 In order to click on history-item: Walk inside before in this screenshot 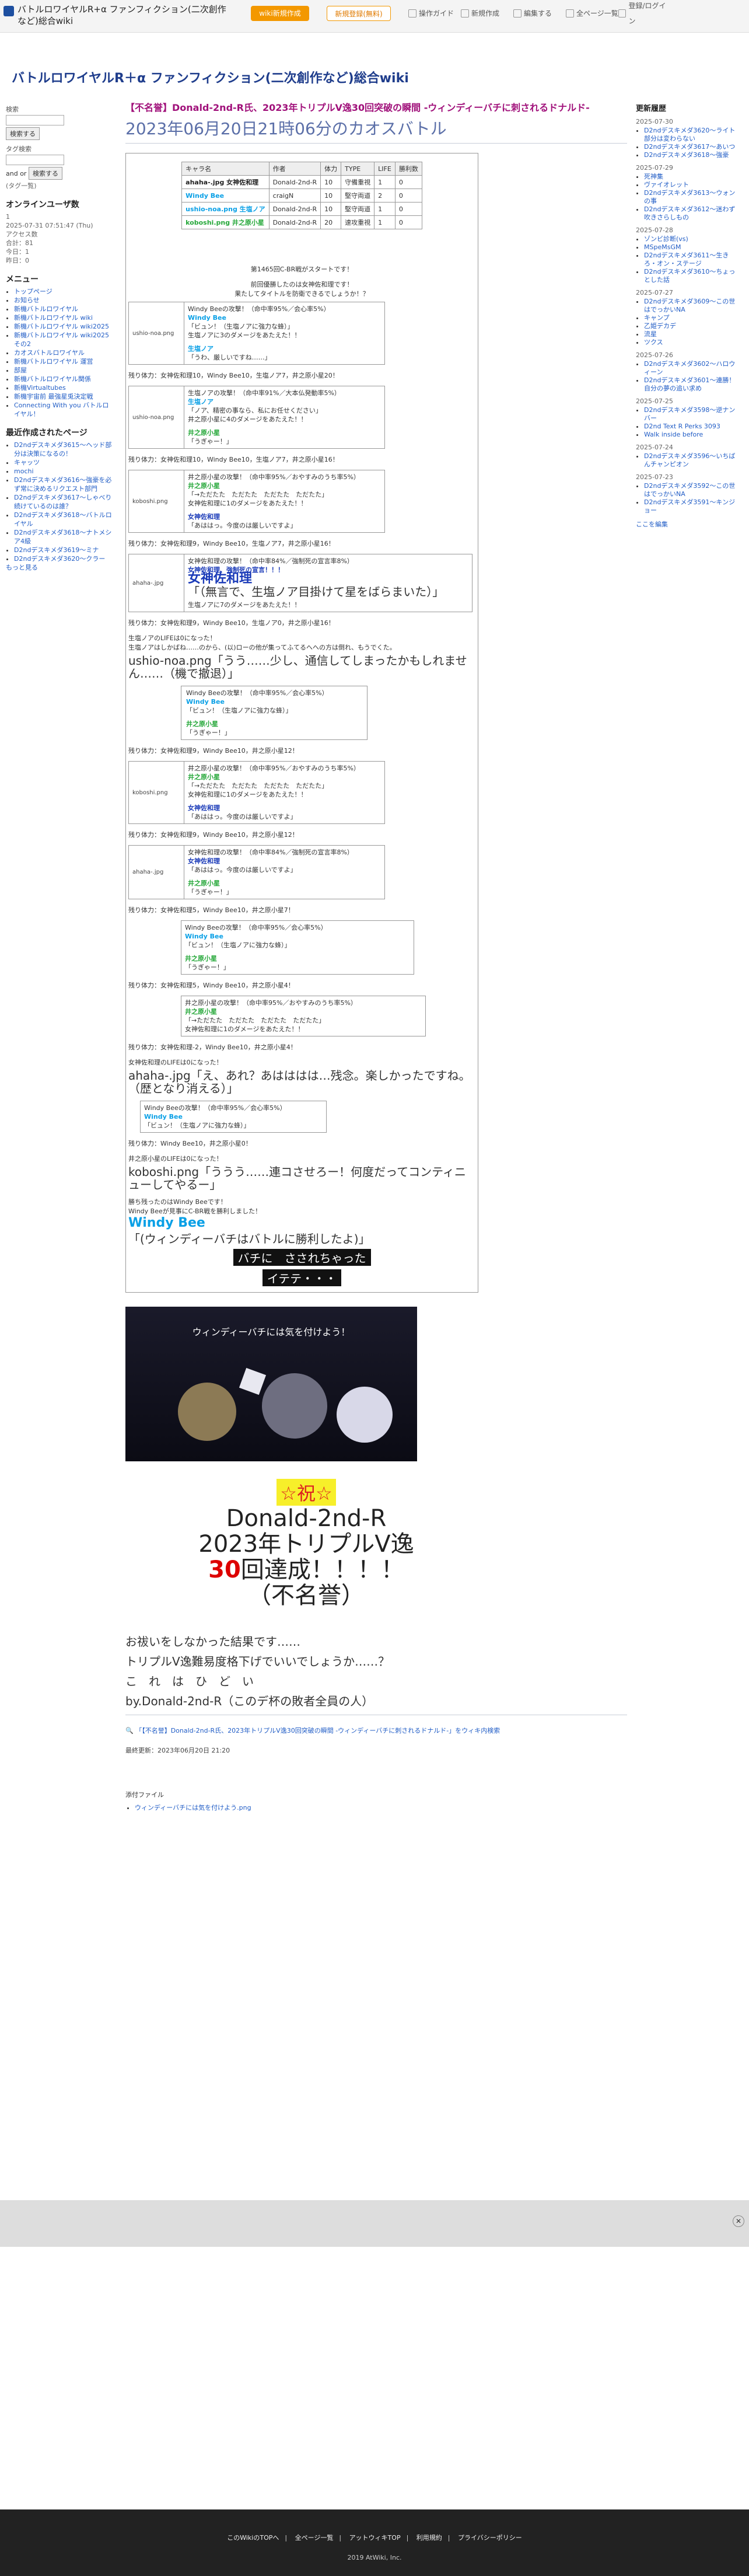, I will do `click(692, 435)`.